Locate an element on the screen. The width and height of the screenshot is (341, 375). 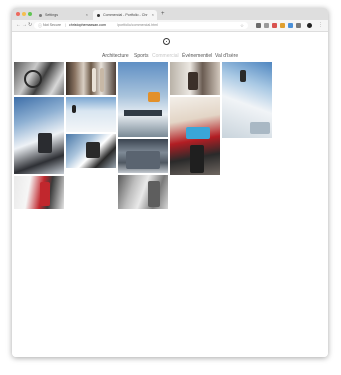
nav-item-sports: Sports is located at coordinates (141, 56).